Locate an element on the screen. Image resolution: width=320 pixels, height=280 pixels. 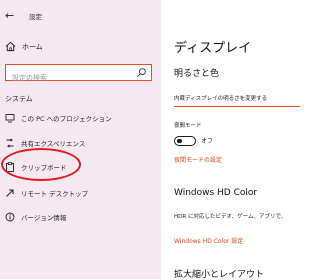
search-input is located at coordinates (68, 78).